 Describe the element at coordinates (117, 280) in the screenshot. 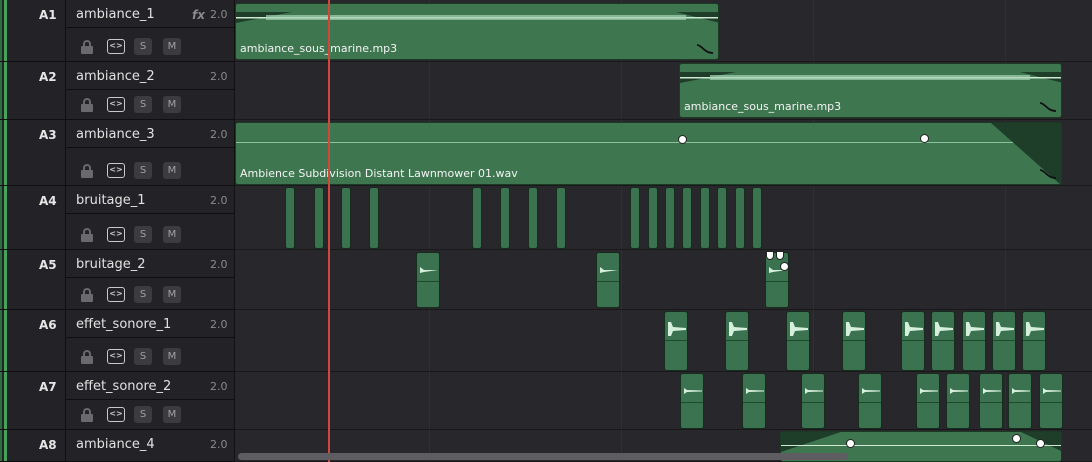

I see `track-header-a5: A5 bruitage_2 2.0 <> S M` at that location.